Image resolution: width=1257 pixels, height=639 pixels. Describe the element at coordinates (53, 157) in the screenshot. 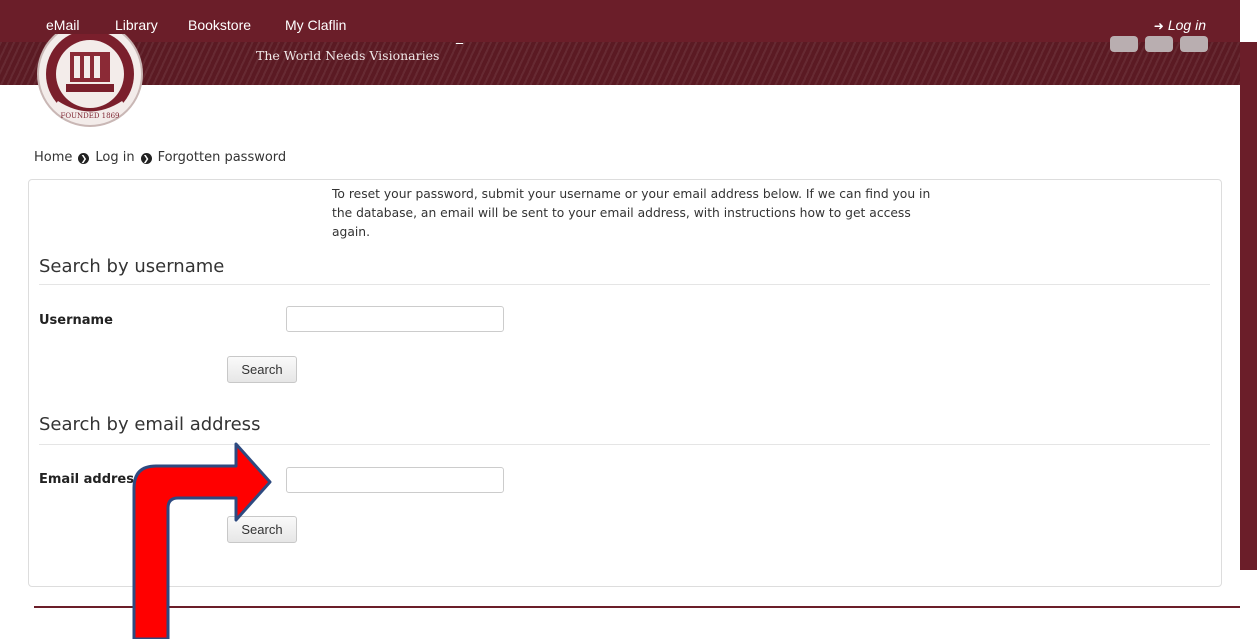

I see `breadcrumb-home: Home` at that location.